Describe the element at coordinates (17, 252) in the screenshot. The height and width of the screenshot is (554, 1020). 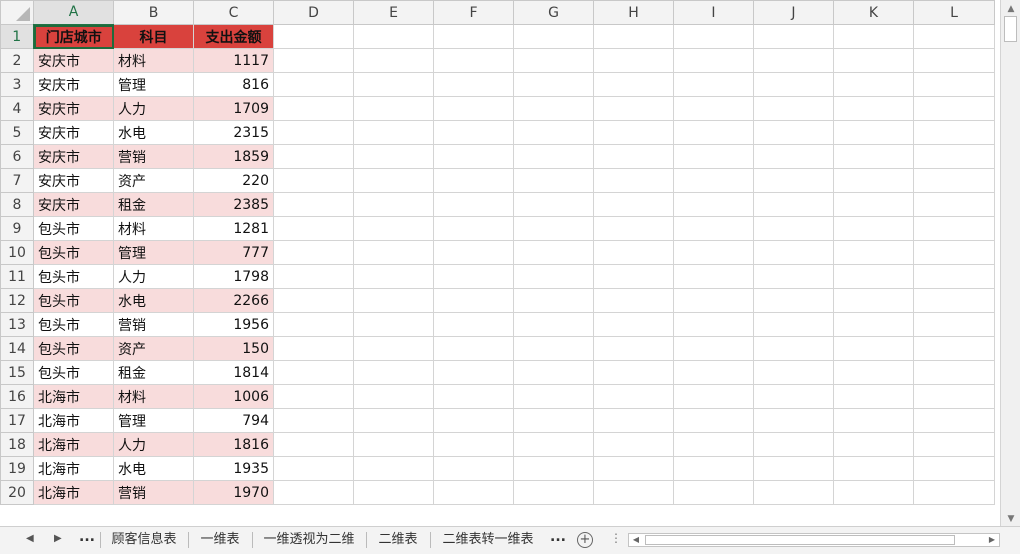
I see `row-header: 10` at that location.